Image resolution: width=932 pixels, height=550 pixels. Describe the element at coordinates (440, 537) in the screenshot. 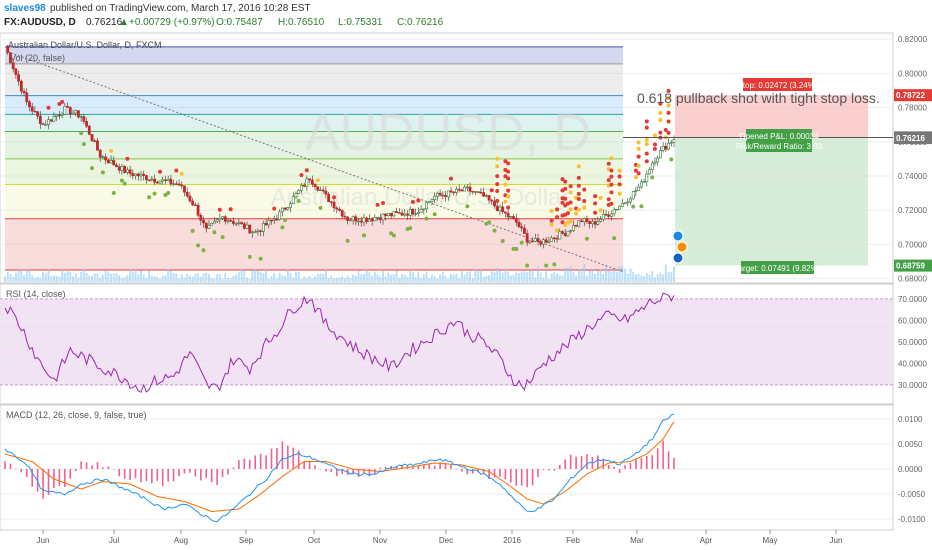

I see `time-axis: Jun Jul Aug Sep Oct Nov Dec 2016 Feb Mar Apr May Jun` at that location.